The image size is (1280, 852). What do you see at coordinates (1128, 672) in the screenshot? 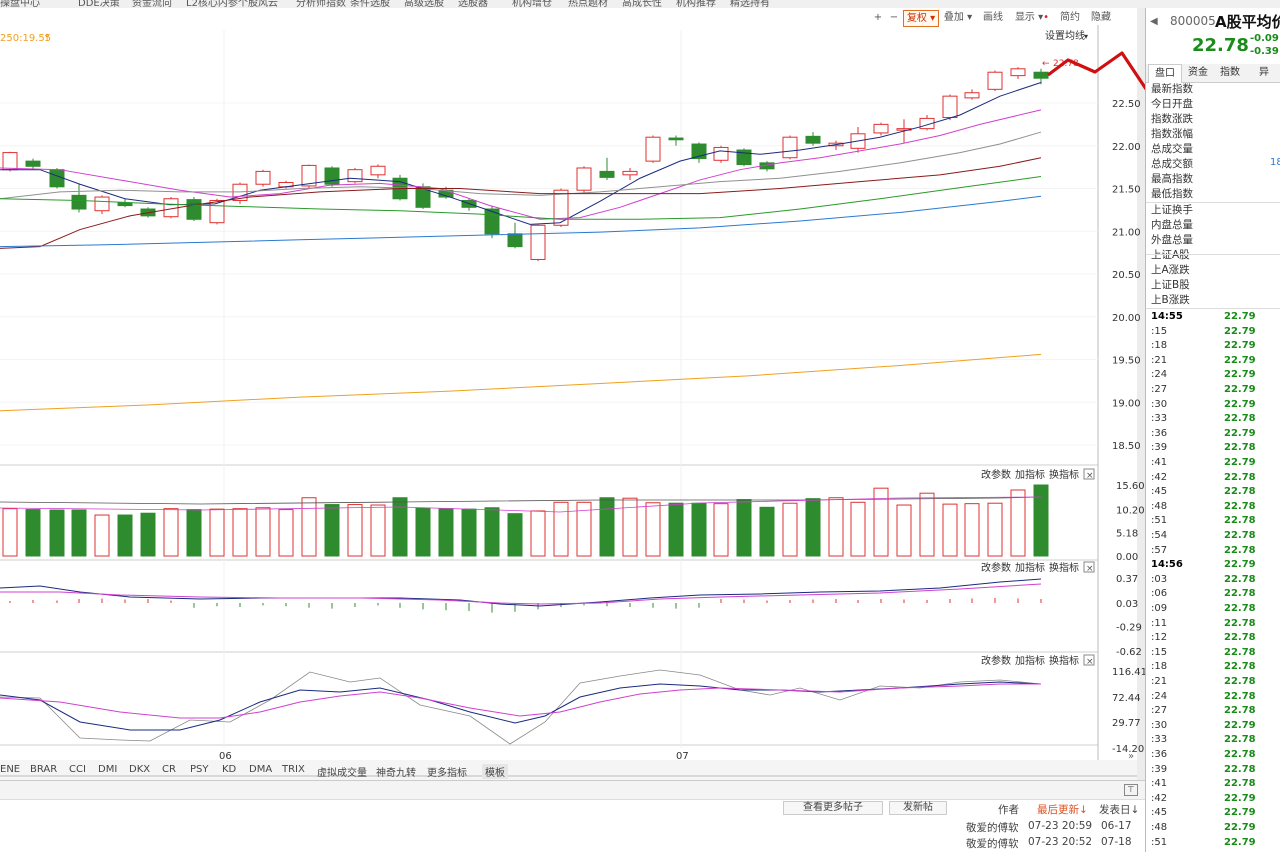
I see `kdj-tick-label: 116.41` at bounding box center [1128, 672].